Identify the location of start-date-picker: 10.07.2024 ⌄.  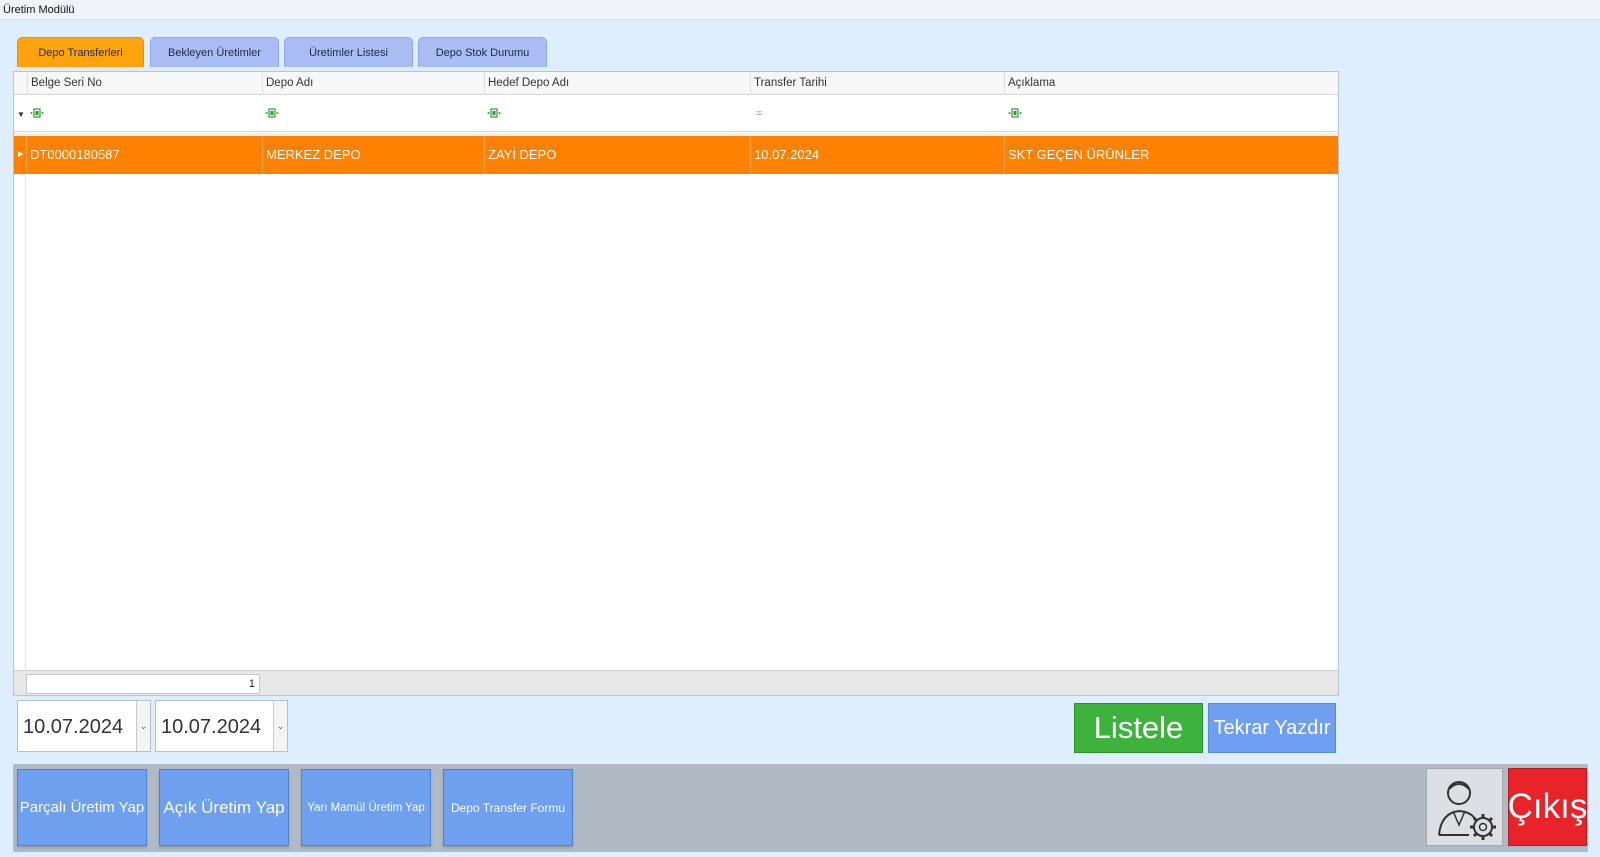
(84, 726).